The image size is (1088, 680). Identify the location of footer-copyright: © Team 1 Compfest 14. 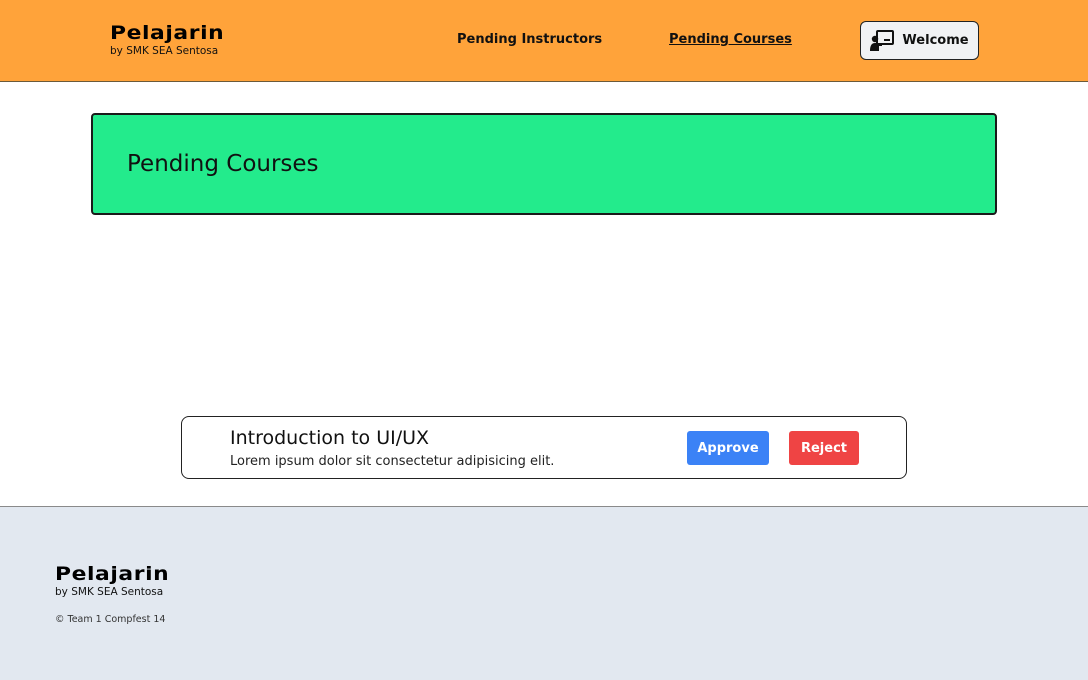
(110, 619).